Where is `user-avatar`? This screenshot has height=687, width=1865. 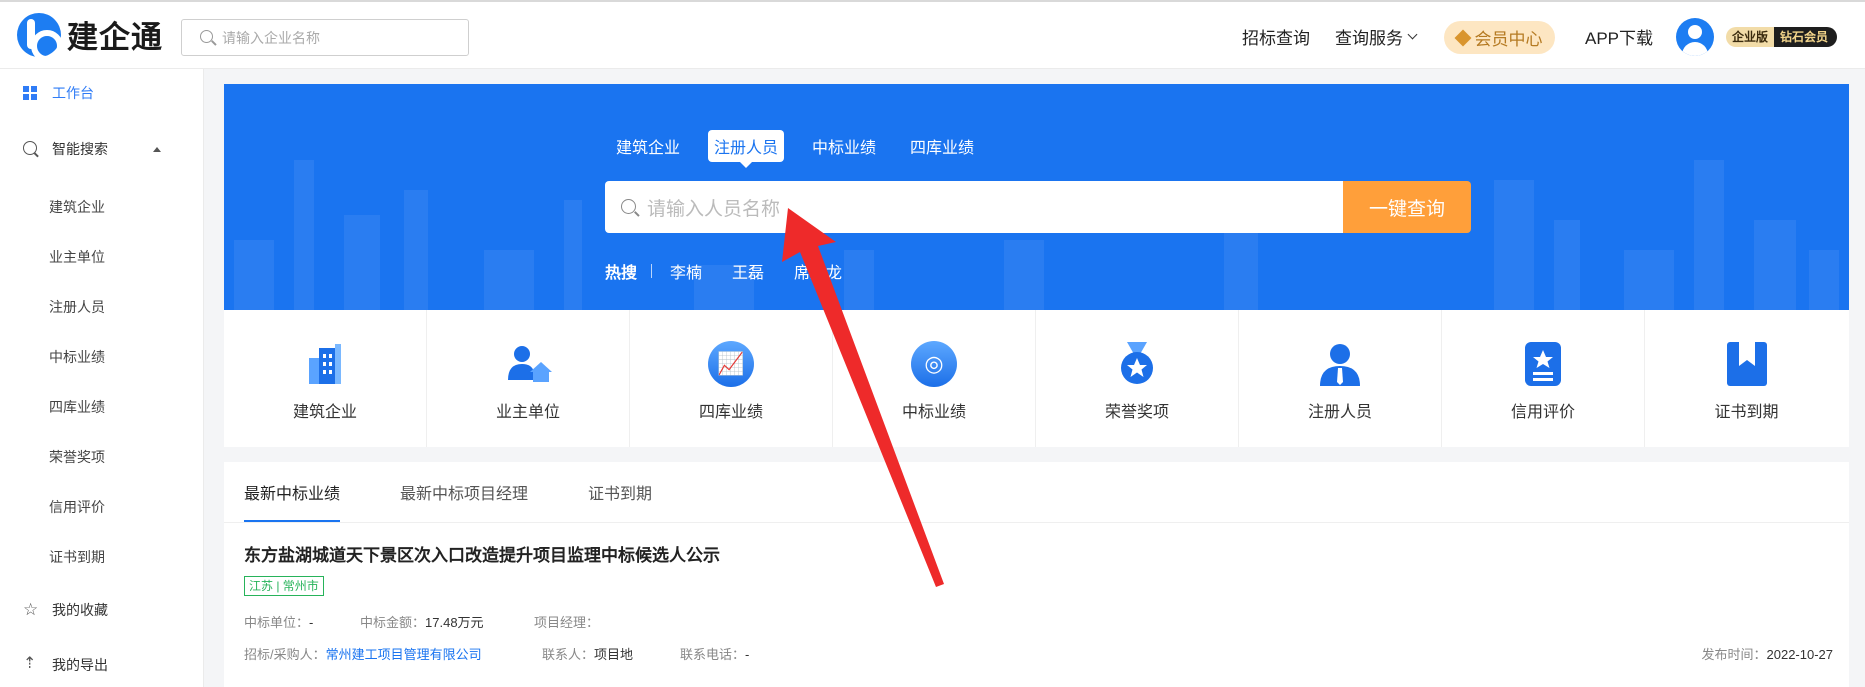 user-avatar is located at coordinates (1695, 37).